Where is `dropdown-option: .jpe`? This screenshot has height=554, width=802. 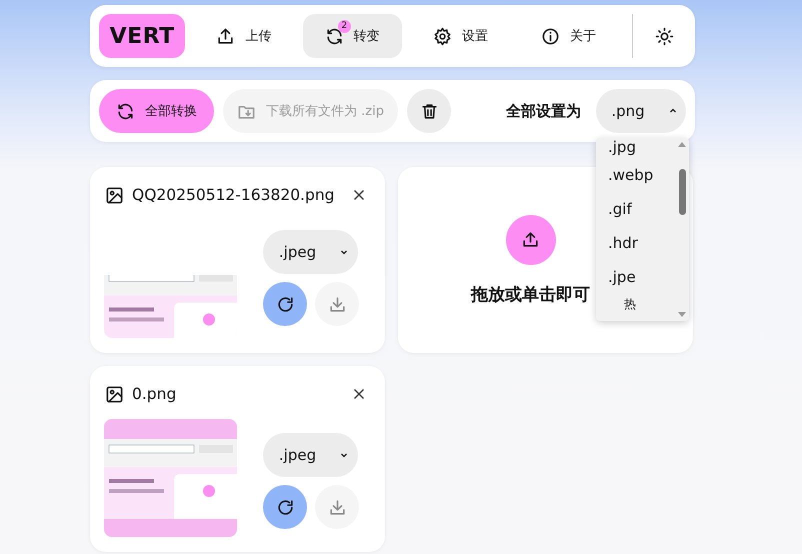
dropdown-option: .jpe is located at coordinates (641, 277).